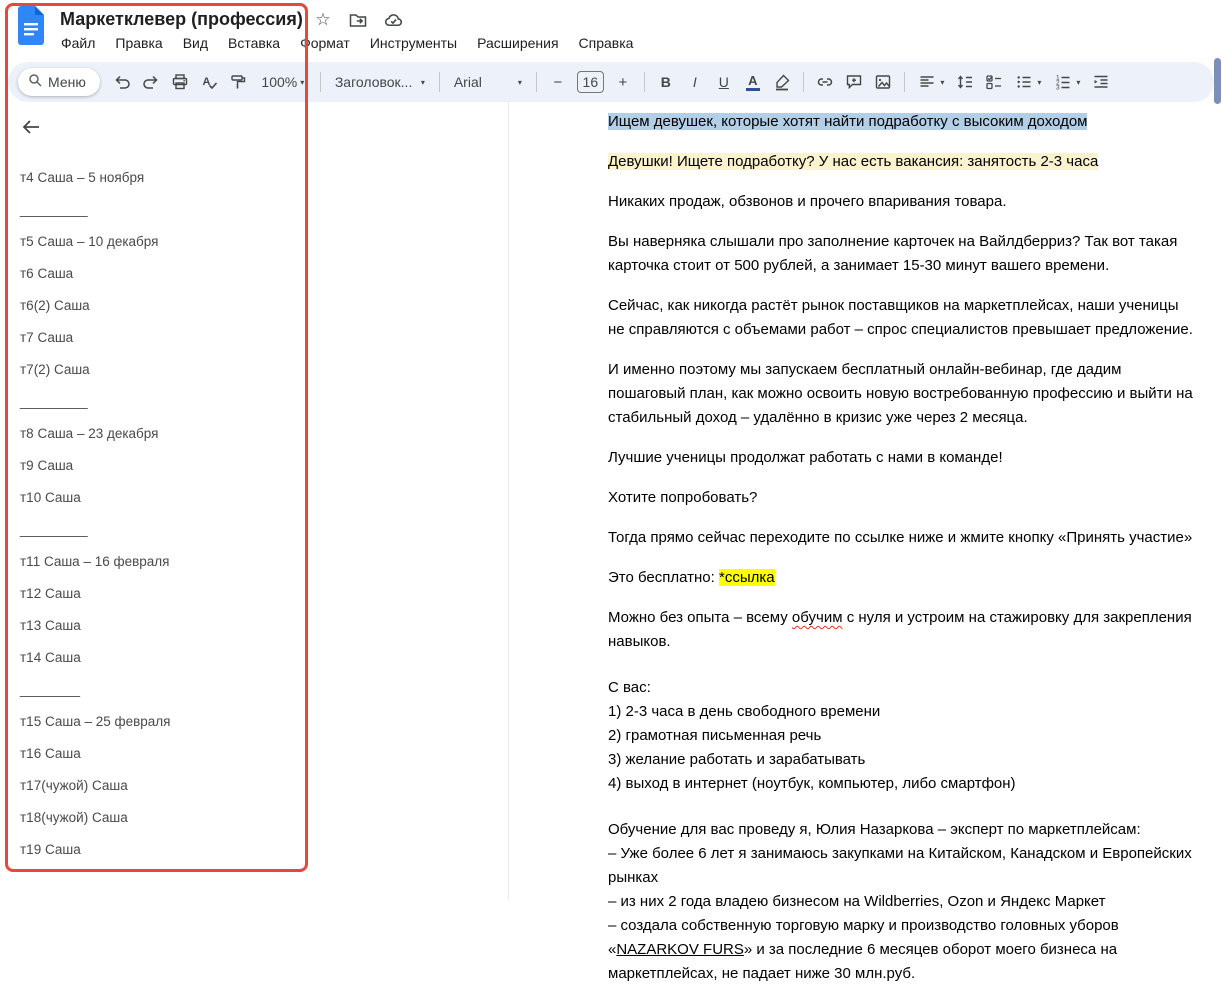 This screenshot has width=1222, height=1002. I want to click on menu-item: Справка, so click(606, 43).